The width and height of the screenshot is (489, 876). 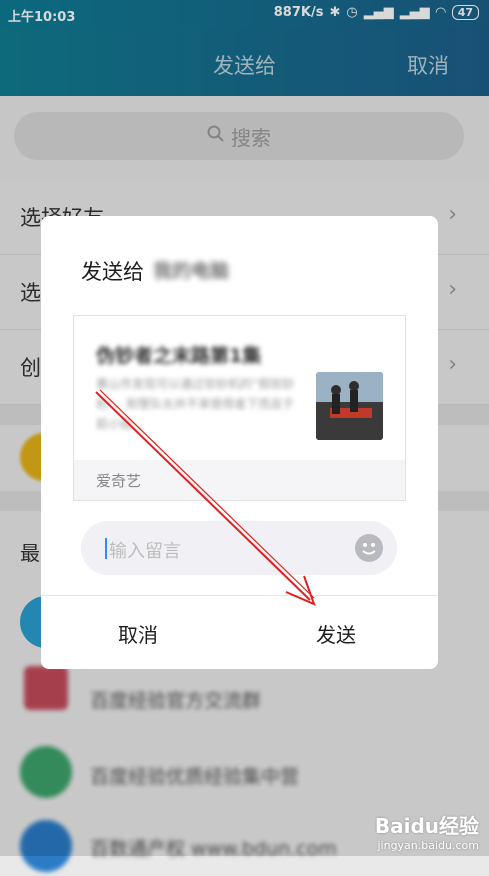 What do you see at coordinates (428, 845) in the screenshot?
I see `watermark-url: jingyan.baidu.com` at bounding box center [428, 845].